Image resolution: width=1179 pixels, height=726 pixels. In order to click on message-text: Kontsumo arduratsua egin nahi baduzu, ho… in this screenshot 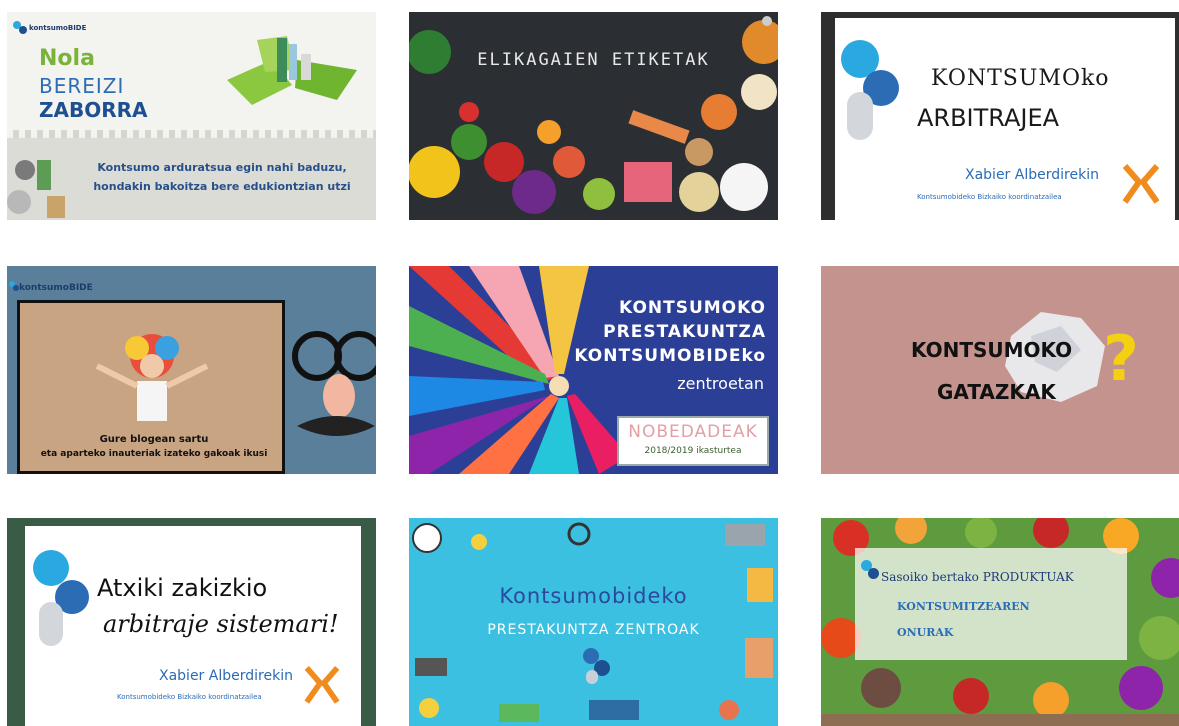, I will do `click(222, 177)`.